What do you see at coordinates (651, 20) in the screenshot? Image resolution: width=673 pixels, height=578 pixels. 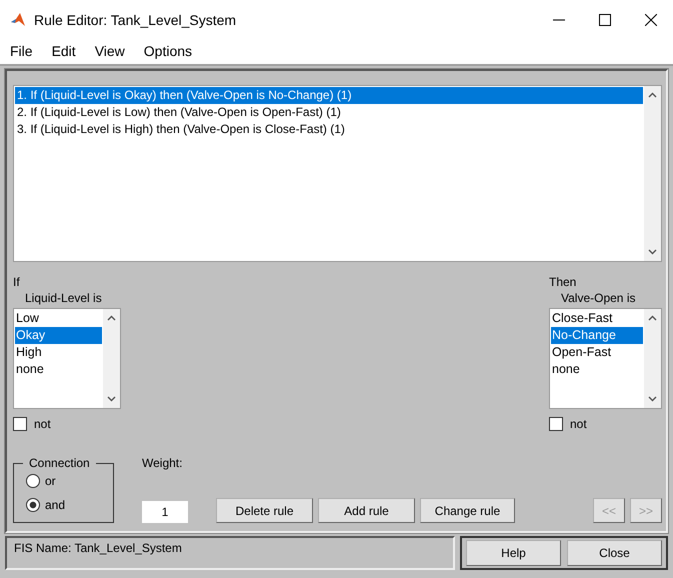 I see `close-icon` at bounding box center [651, 20].